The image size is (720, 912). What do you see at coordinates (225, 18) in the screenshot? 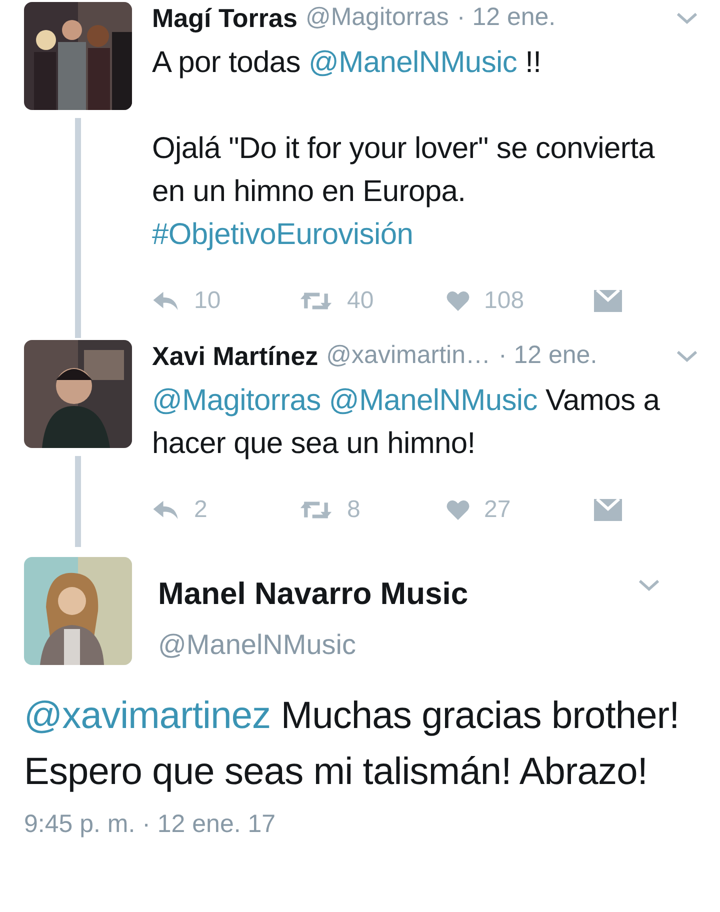
I see `display-name: Magí Torras` at bounding box center [225, 18].